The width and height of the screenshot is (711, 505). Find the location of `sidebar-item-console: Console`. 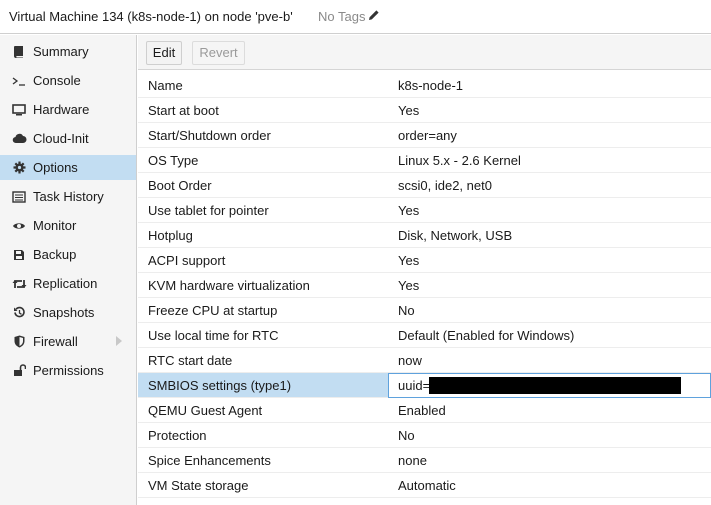

sidebar-item-console: Console is located at coordinates (68, 80).